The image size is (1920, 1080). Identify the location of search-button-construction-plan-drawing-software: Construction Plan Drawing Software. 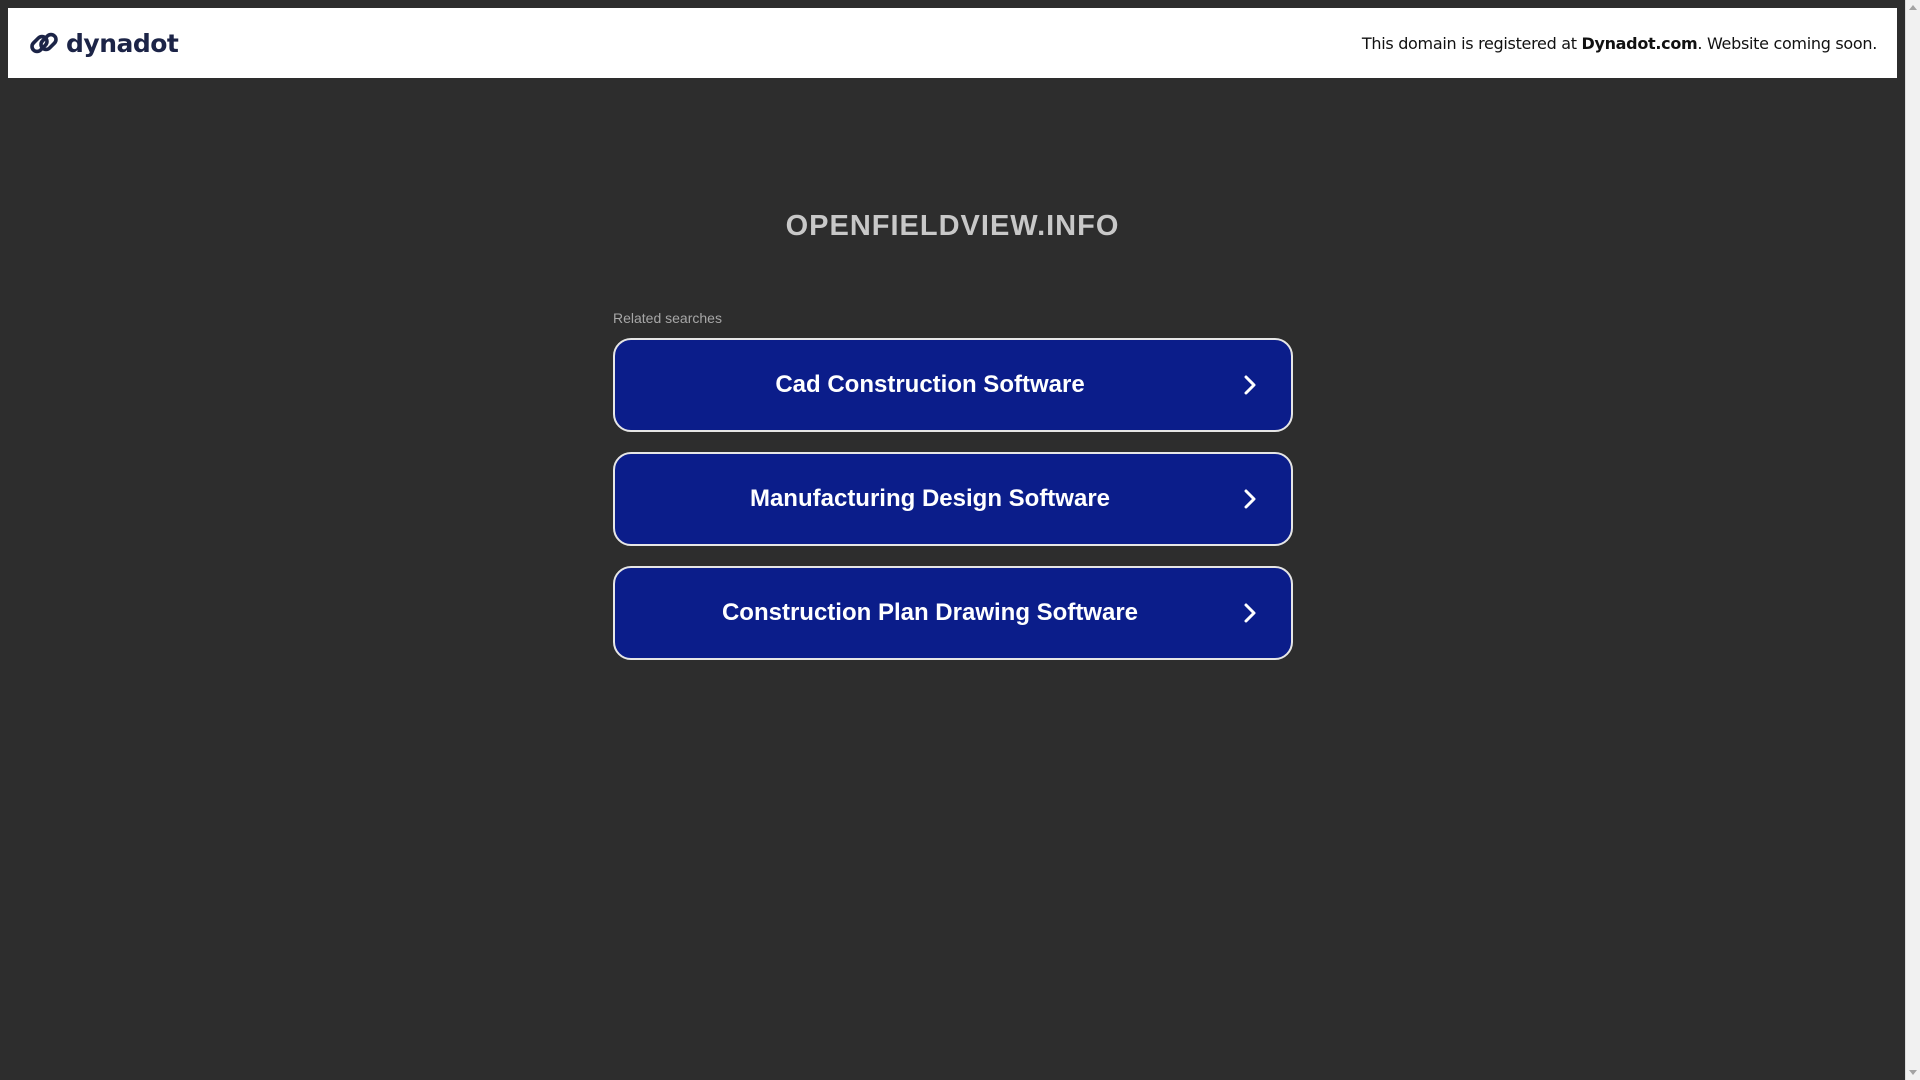
(953, 613).